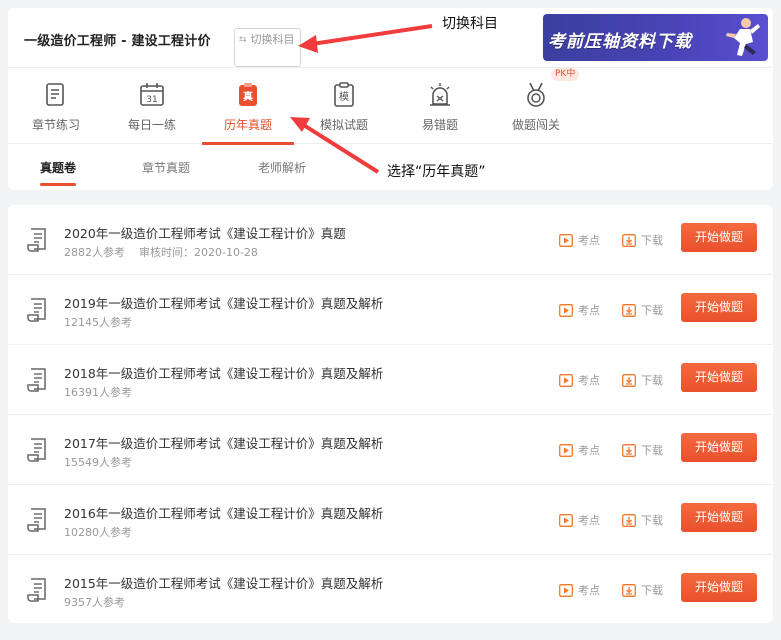 Image resolution: width=781 pixels, height=640 pixels. What do you see at coordinates (151, 100) in the screenshot?
I see `svg-text: 31` at bounding box center [151, 100].